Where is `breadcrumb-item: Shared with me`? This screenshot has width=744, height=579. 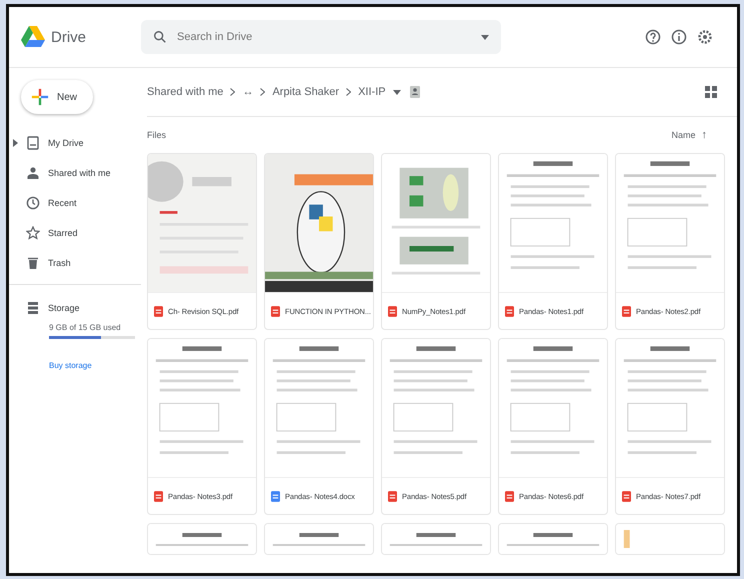
breadcrumb-item: Shared with me is located at coordinates (185, 92).